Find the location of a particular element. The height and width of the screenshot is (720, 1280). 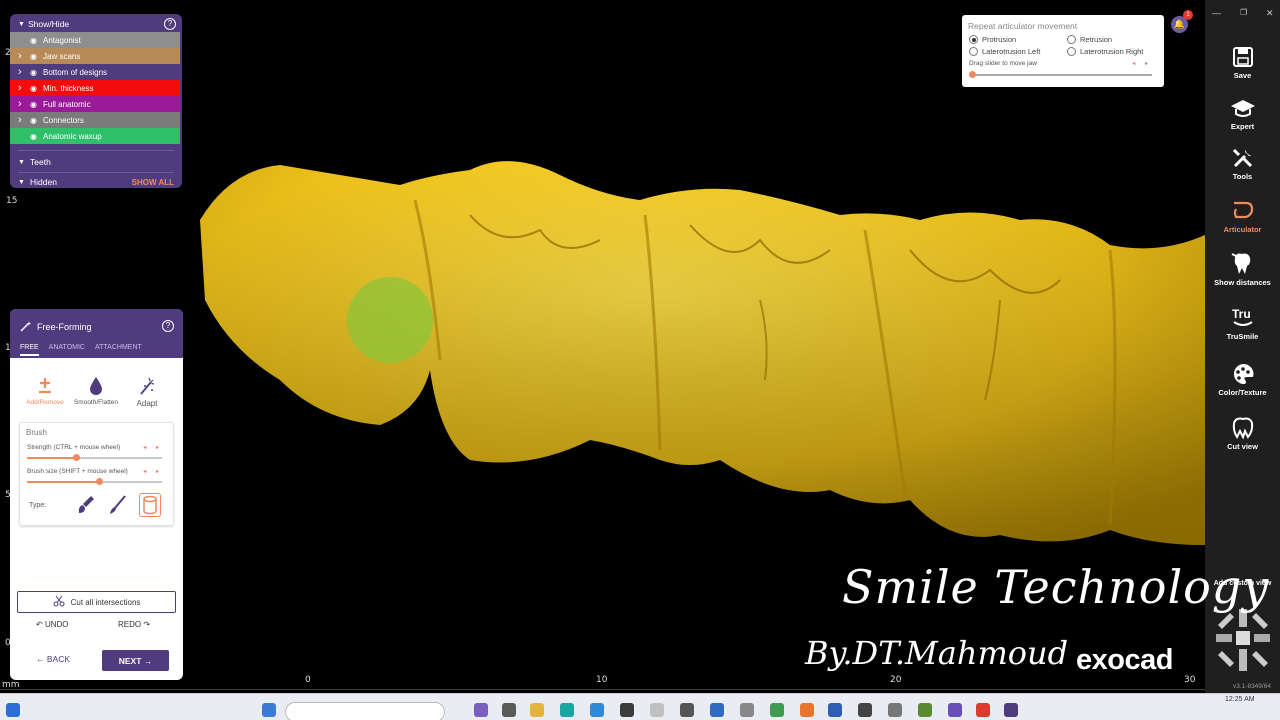

cut-all-intersections-button: Cut all intersections is located at coordinates (96, 602).